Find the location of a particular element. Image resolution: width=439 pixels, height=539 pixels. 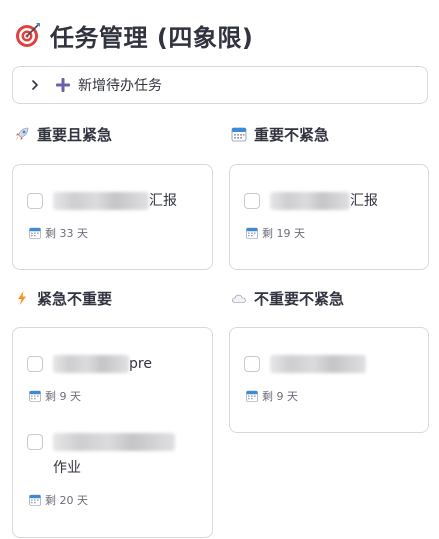

target-dart-icon is located at coordinates (28, 35).